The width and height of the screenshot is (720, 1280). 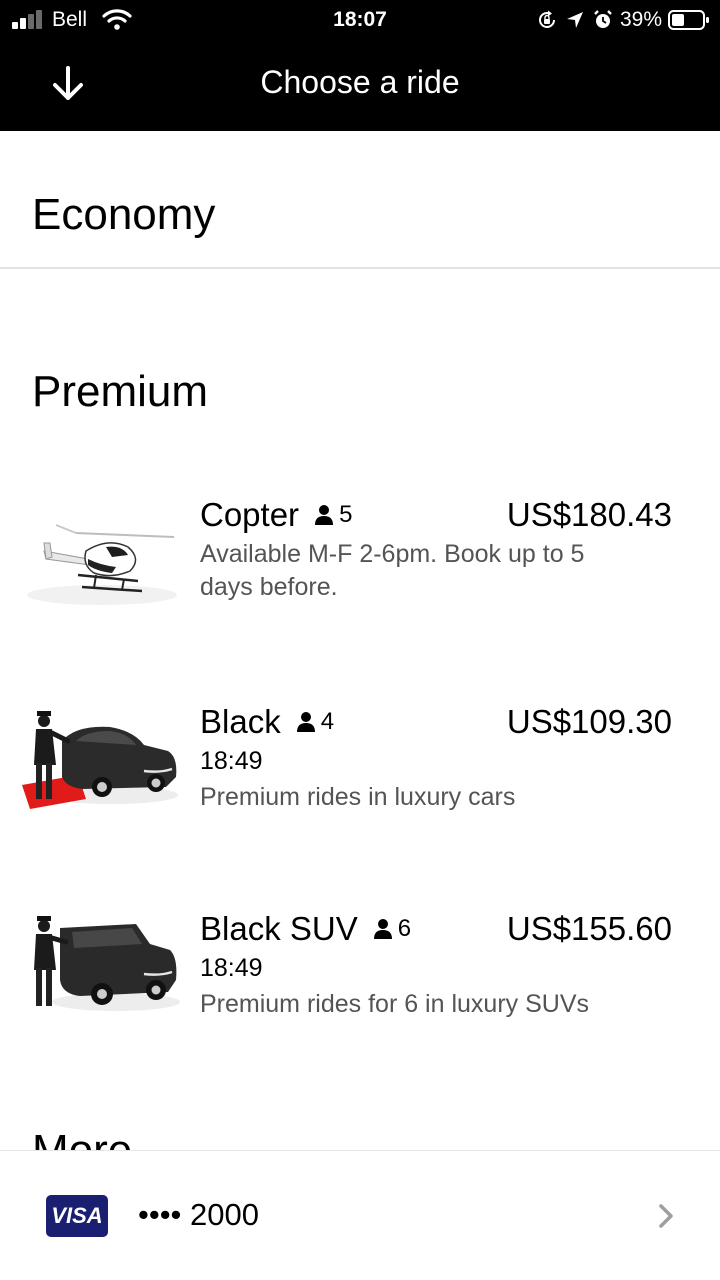 I want to click on payment-method-bar: VISA •••• 2000, so click(x=360, y=1215).